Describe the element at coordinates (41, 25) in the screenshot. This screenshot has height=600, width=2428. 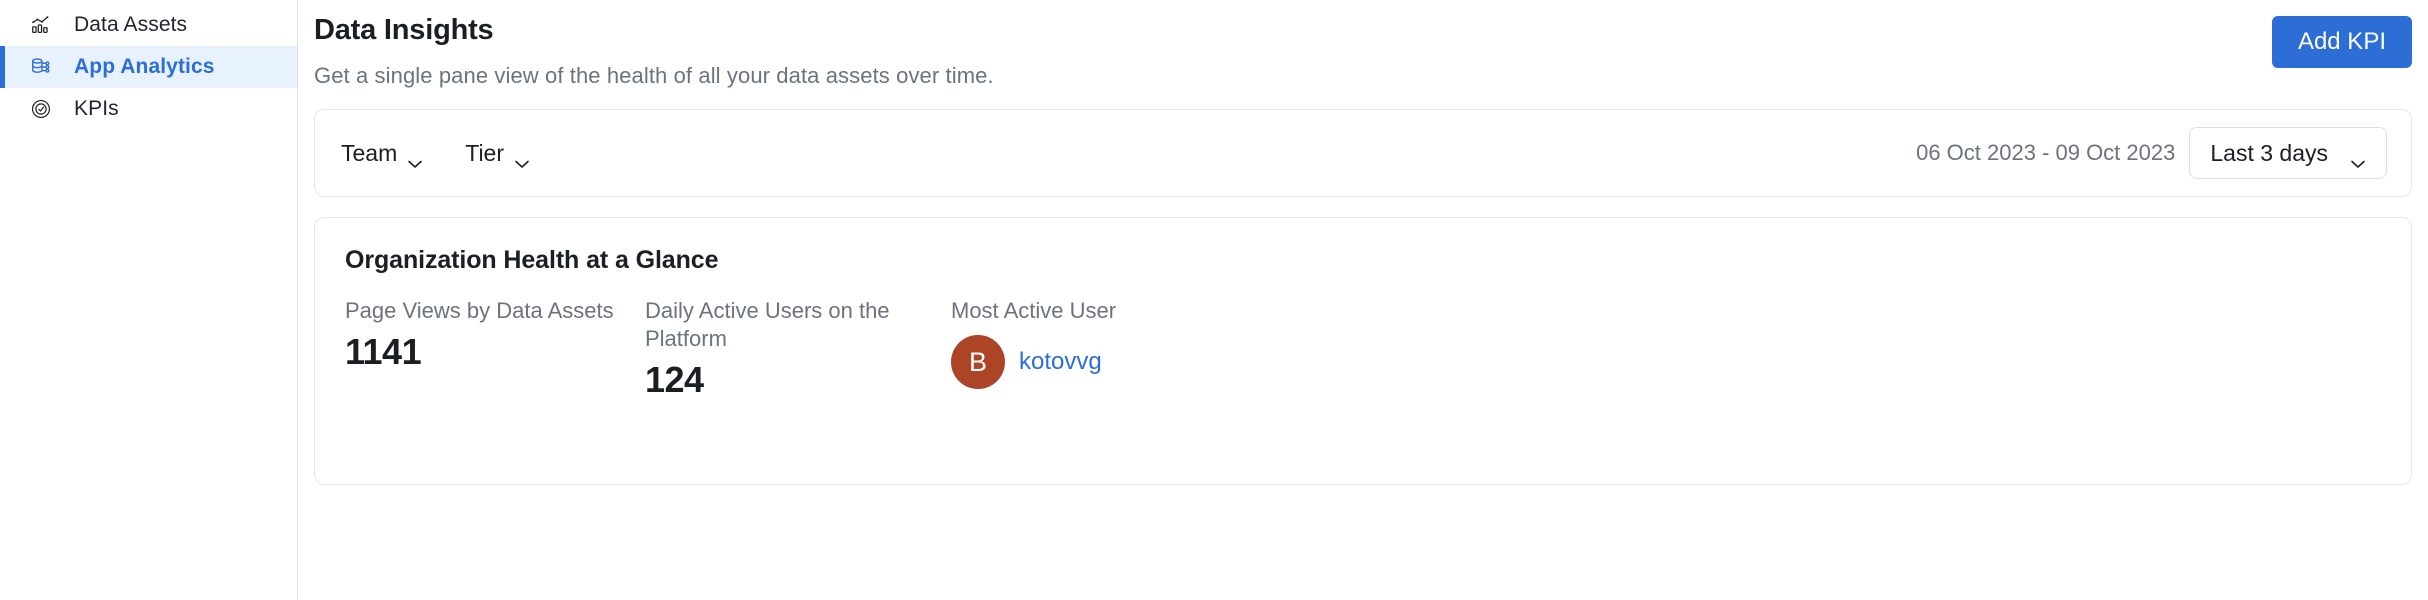
I see `chart-bars-icon` at that location.